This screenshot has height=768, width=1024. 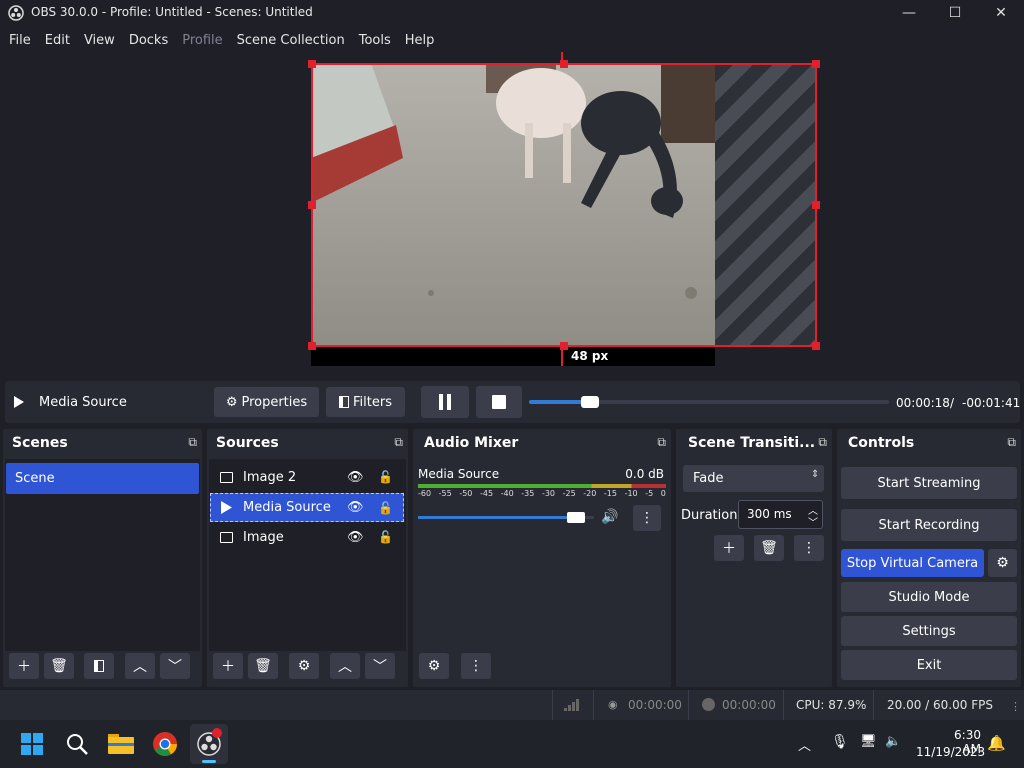 What do you see at coordinates (307, 537) in the screenshot?
I see `source-item-image: Image 👁 🔓` at bounding box center [307, 537].